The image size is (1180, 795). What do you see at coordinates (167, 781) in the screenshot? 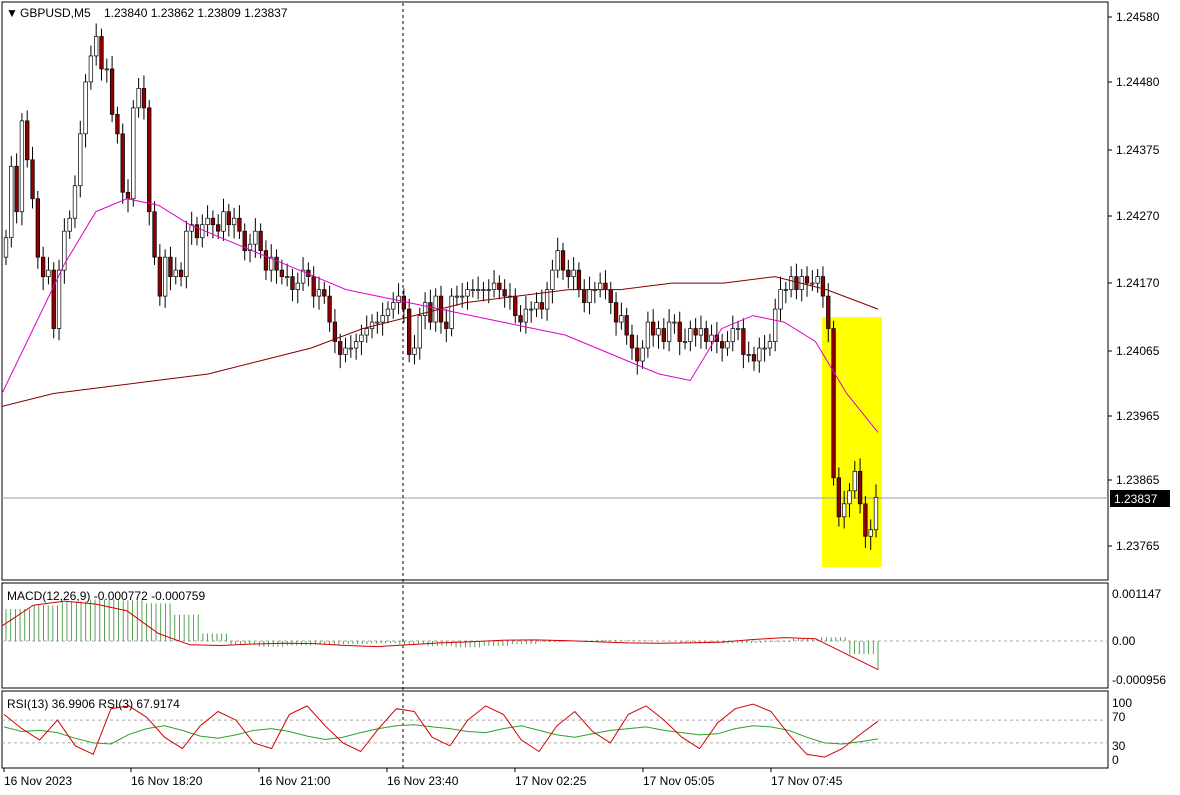
I see `time-tick-label: 16 Nov 18:20` at bounding box center [167, 781].